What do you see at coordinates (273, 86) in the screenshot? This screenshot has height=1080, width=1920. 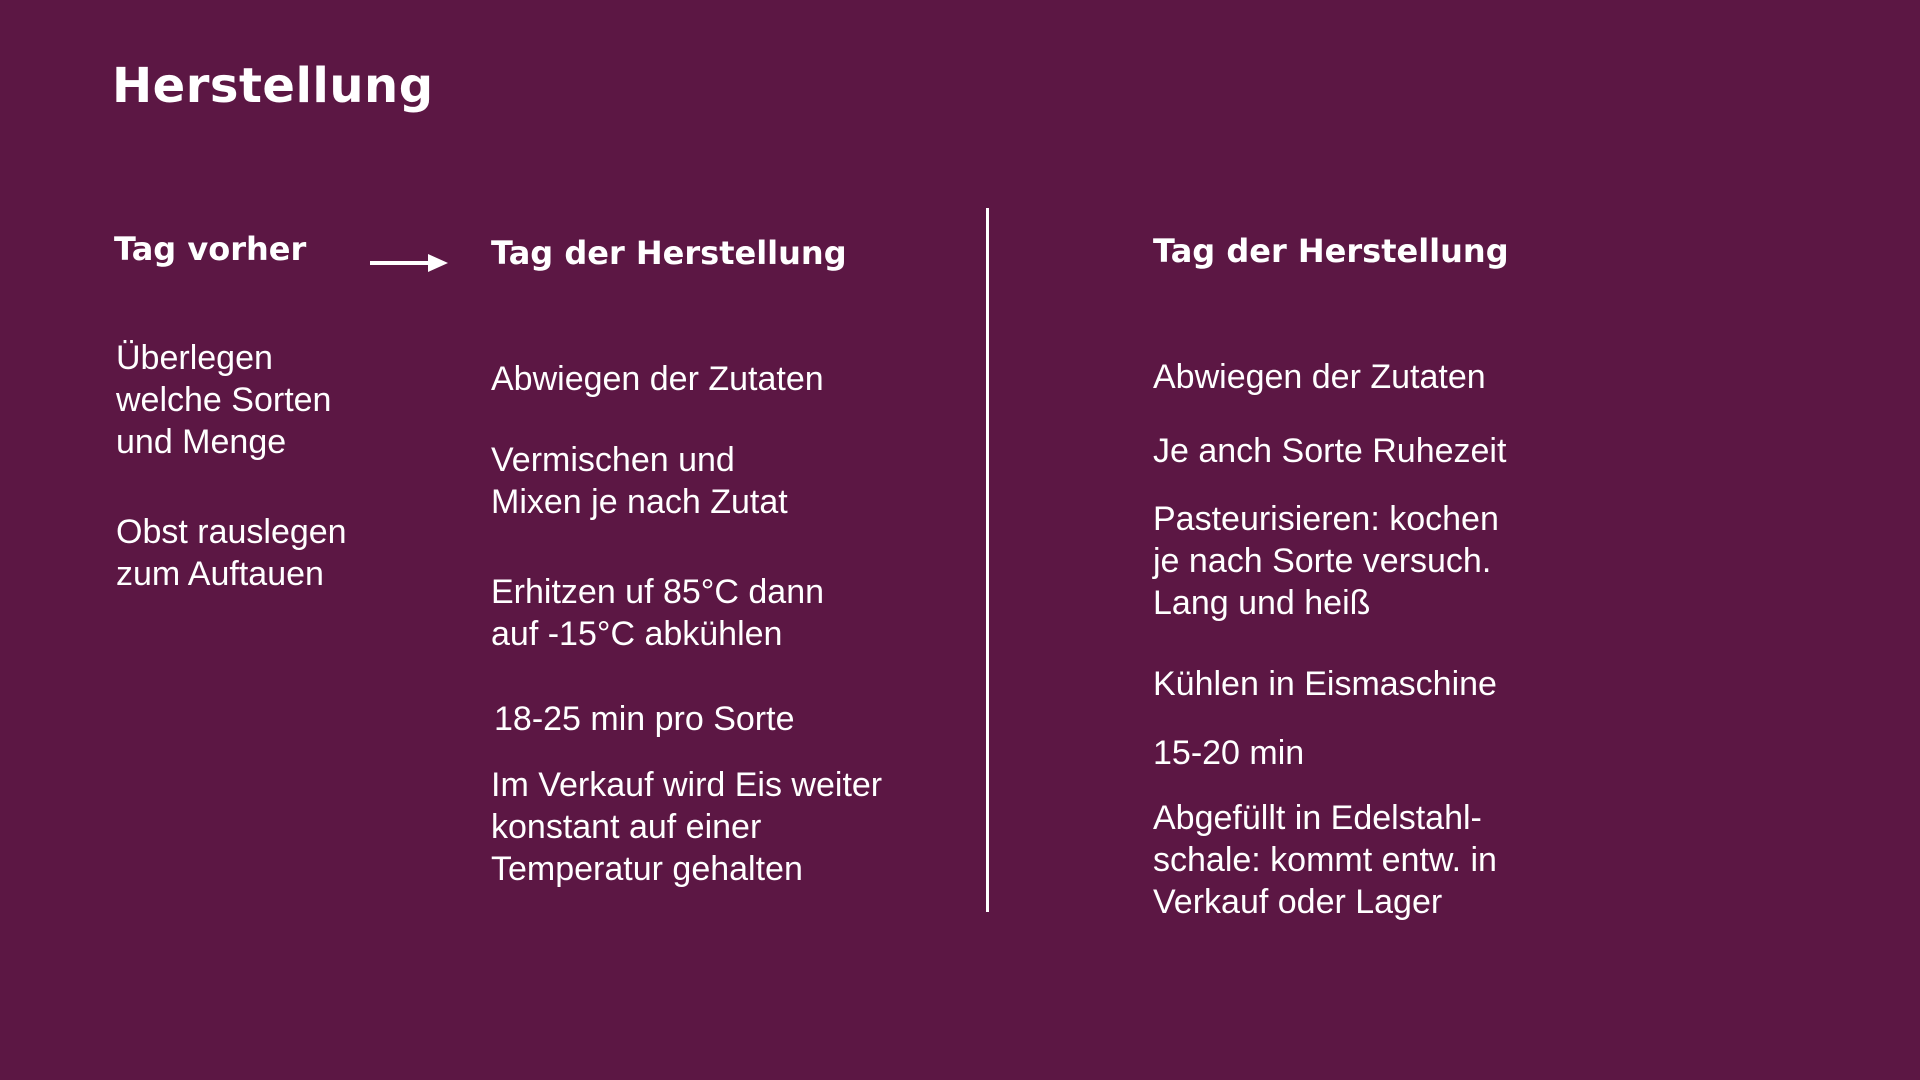 I see `slide-title: Herstellung` at bounding box center [273, 86].